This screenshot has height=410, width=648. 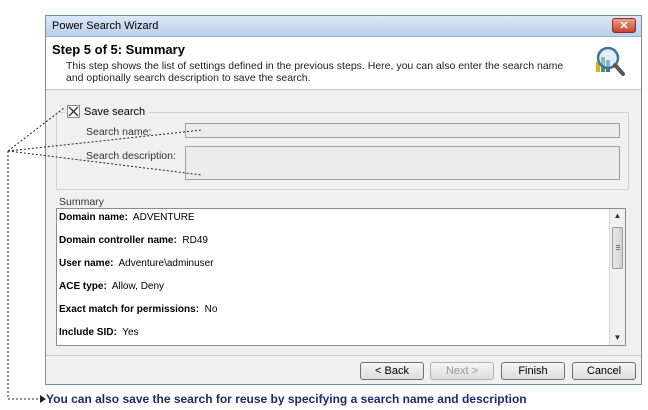 What do you see at coordinates (195, 240) in the screenshot?
I see `summary-value: RD49` at bounding box center [195, 240].